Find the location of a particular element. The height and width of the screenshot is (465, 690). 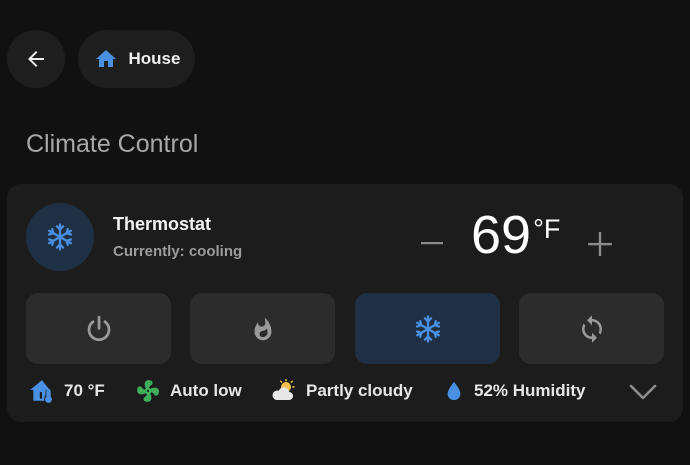

weather-attribute: Partly cloudy is located at coordinates (341, 391).